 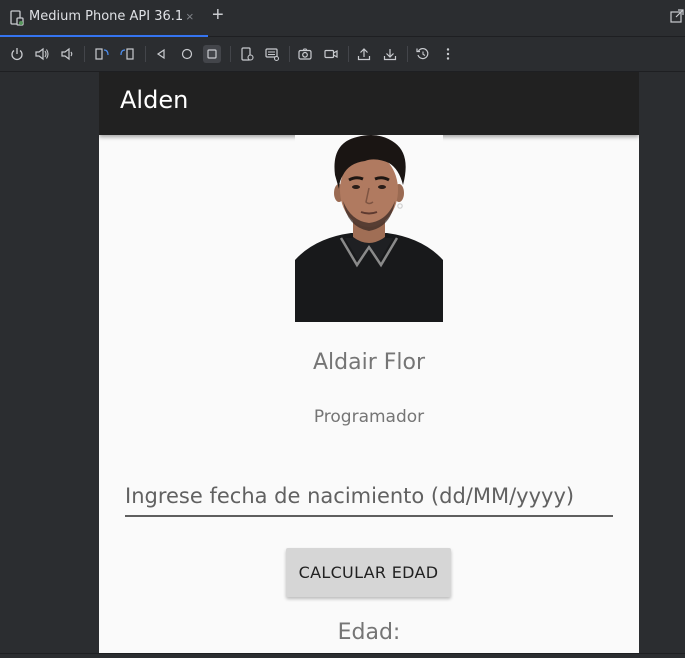 I want to click on volume-down-icon, so click(x=67, y=54).